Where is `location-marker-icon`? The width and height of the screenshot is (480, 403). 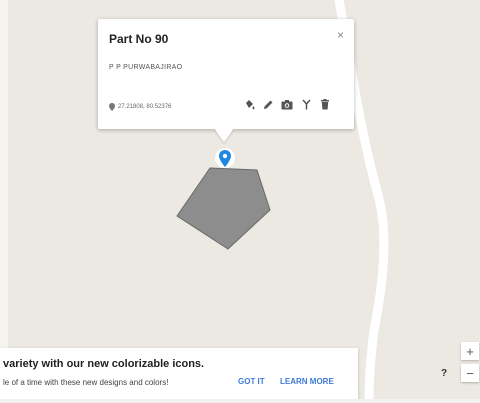
location-marker-icon is located at coordinates (225, 159).